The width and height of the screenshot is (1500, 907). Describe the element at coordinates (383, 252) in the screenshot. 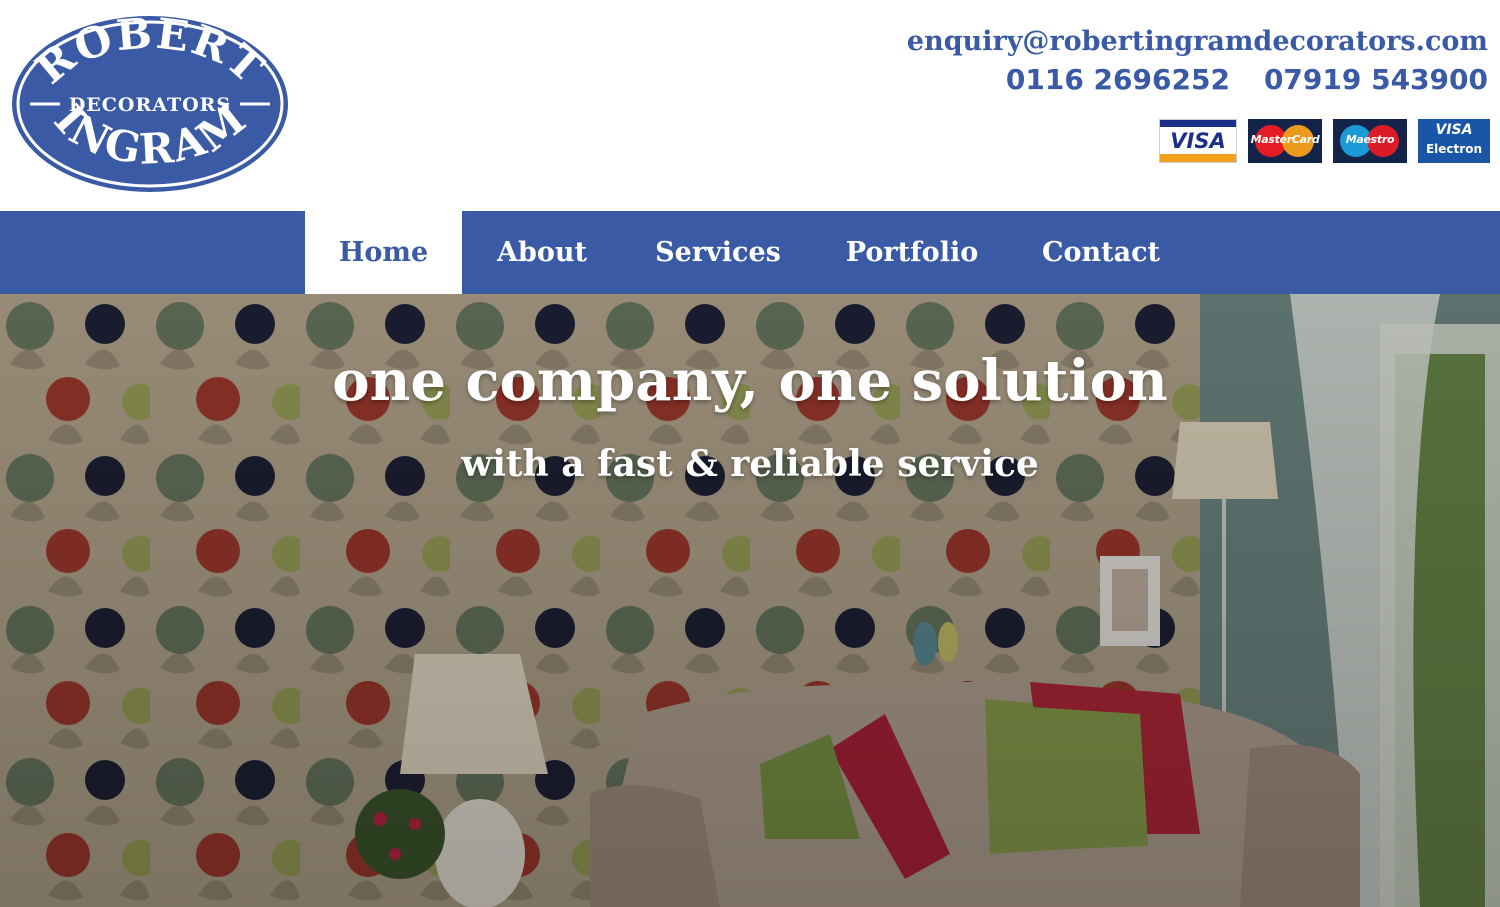

I see `nav-item-home: Home` at that location.